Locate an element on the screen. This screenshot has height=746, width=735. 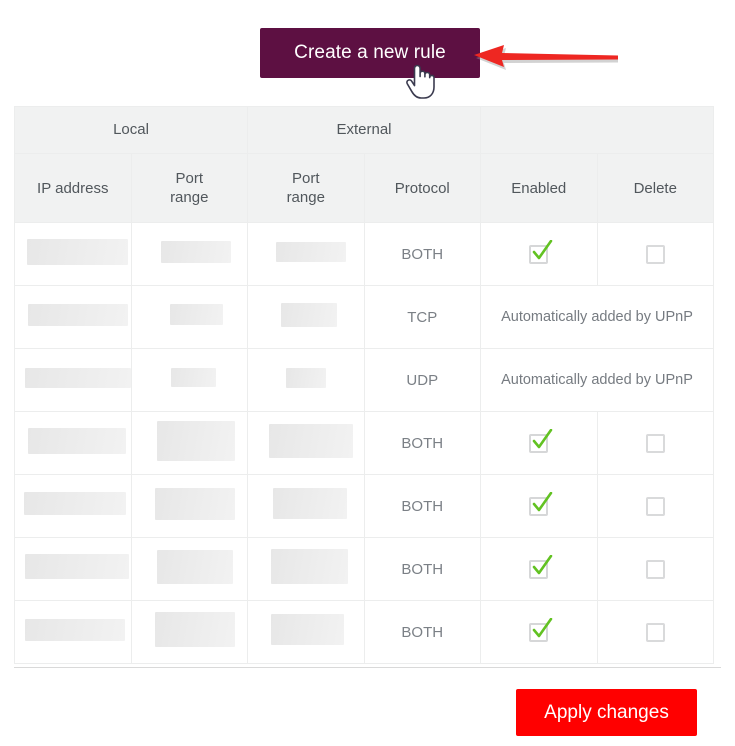
table-row: TCP Automatically added by UPnP is located at coordinates (364, 317).